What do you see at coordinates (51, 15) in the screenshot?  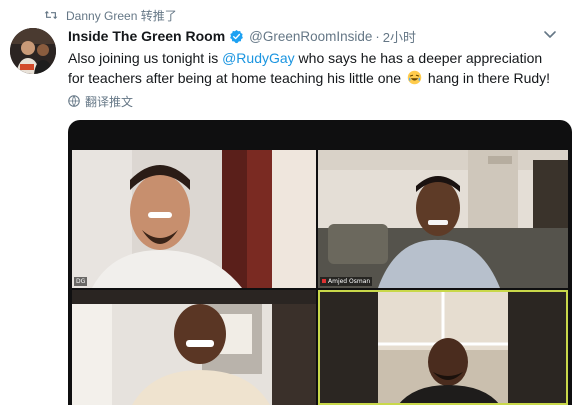 I see `retweet-icon` at bounding box center [51, 15].